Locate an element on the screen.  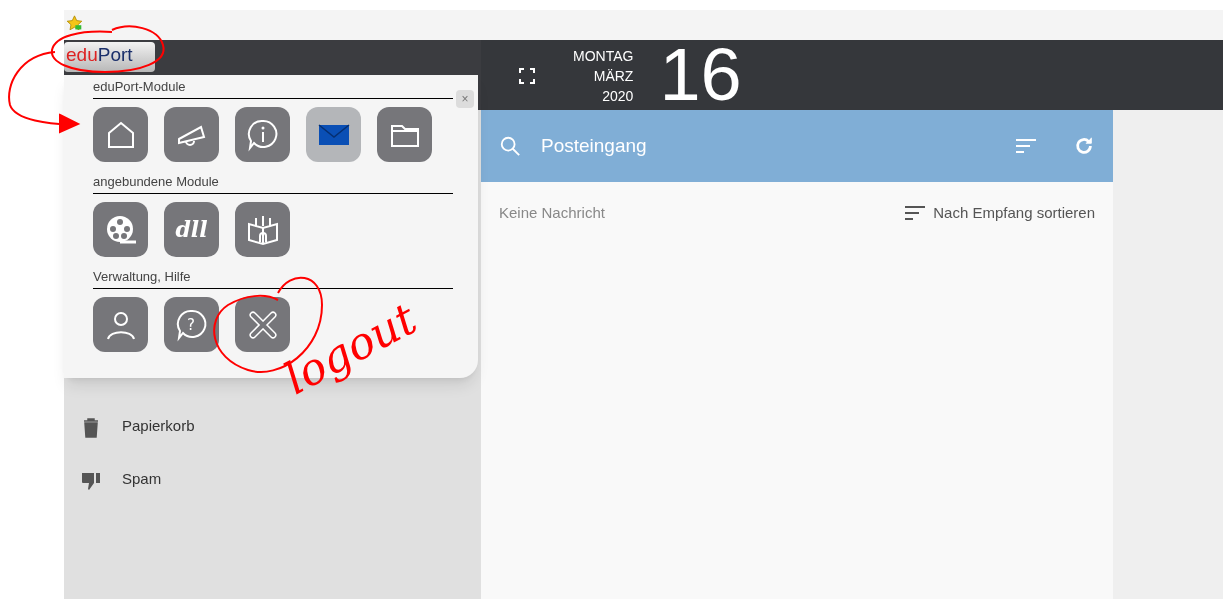
home-tile is located at coordinates (120, 134).